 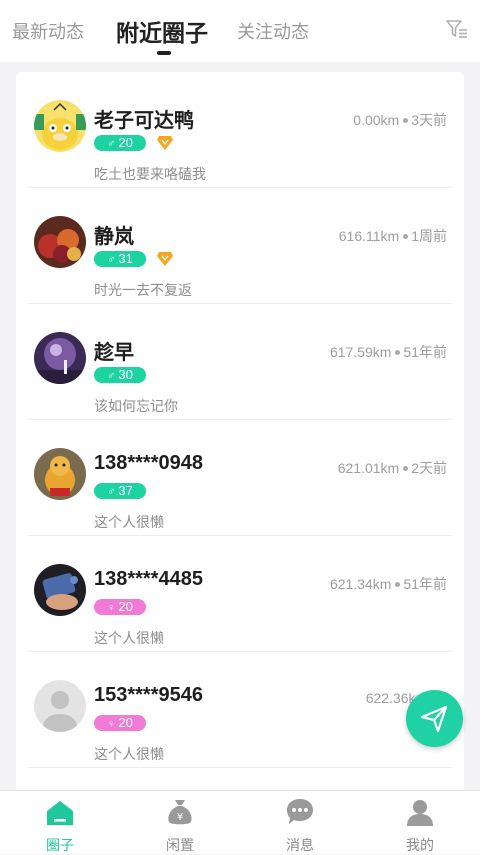 What do you see at coordinates (162, 31) in the screenshot?
I see `tab-nearby: 附近圈子` at bounding box center [162, 31].